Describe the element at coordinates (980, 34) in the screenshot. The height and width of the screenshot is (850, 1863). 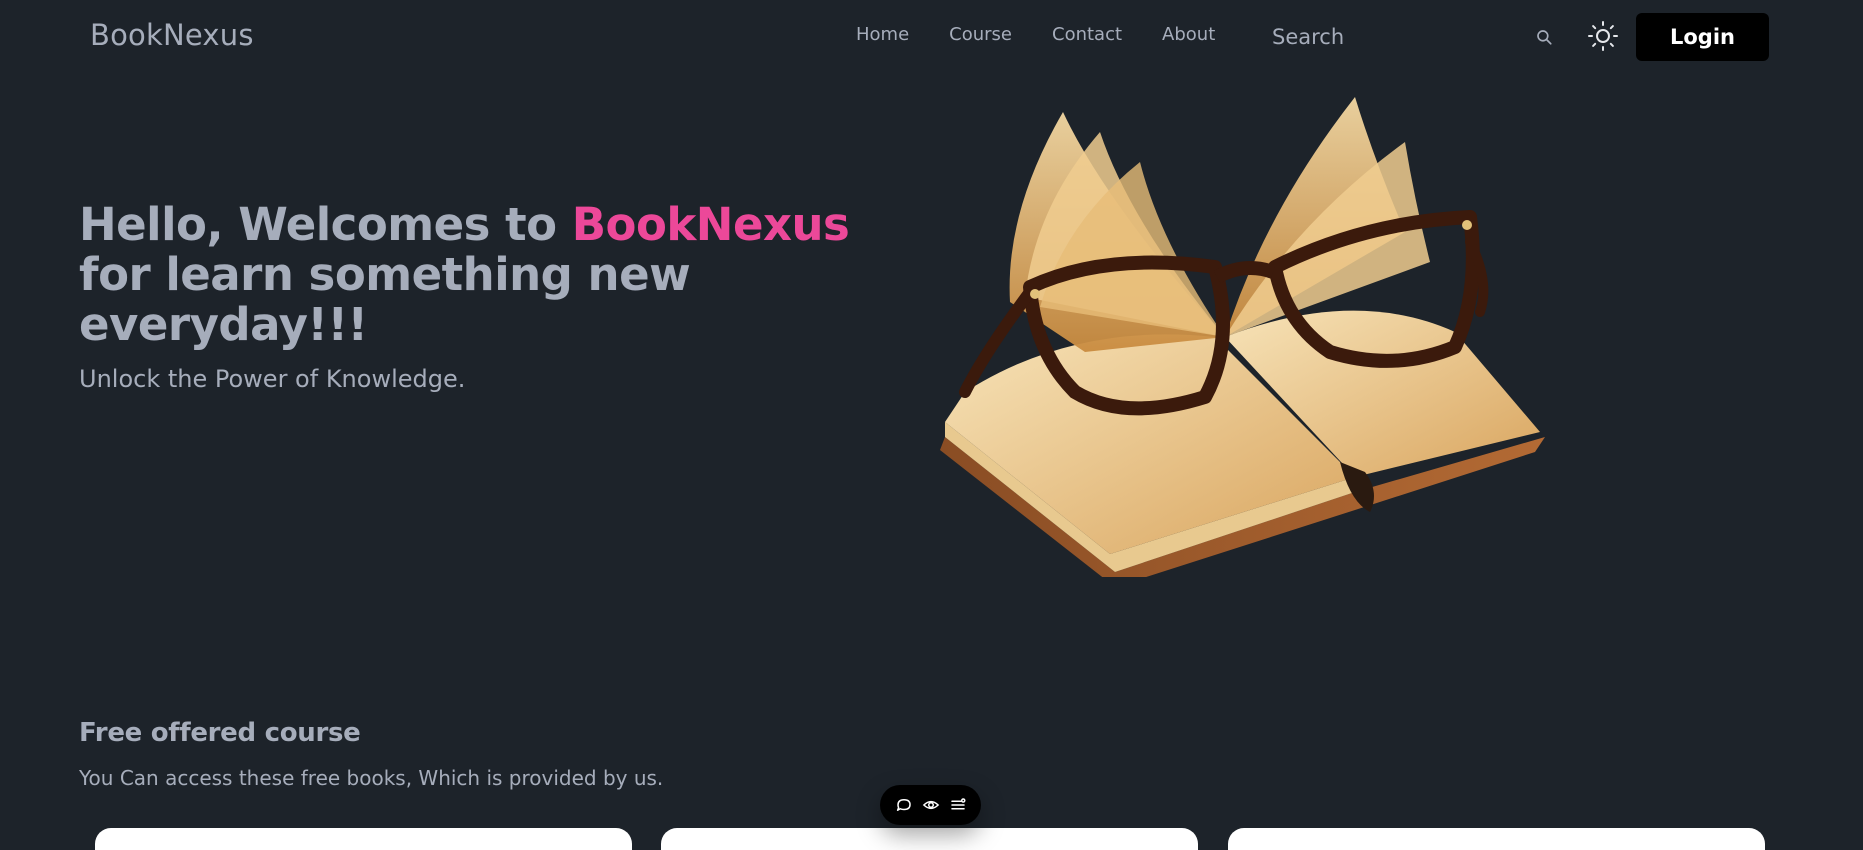
I see `nav-course: Course` at that location.